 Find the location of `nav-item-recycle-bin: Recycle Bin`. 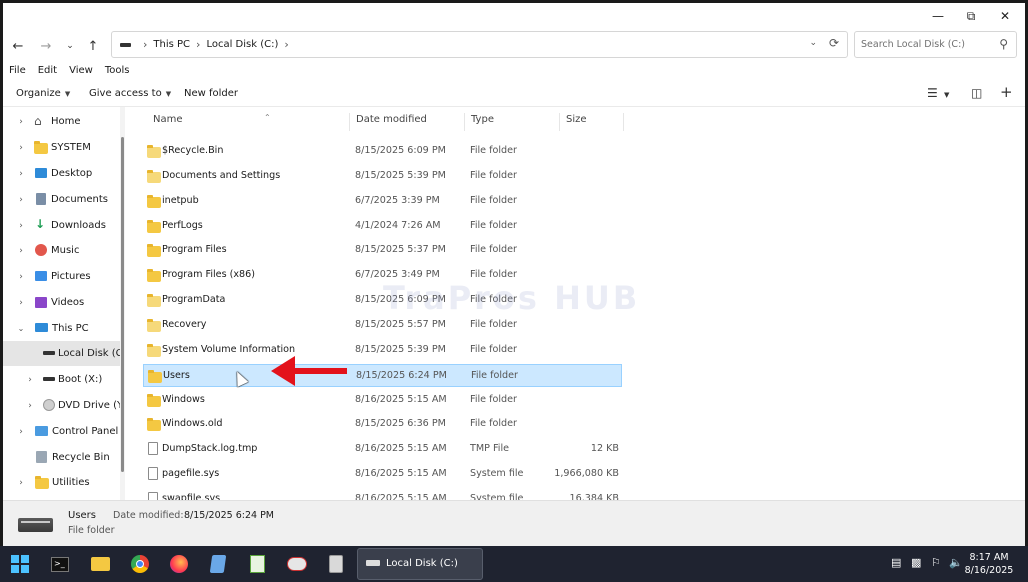

nav-item-recycle-bin: Recycle Bin is located at coordinates (62, 457).